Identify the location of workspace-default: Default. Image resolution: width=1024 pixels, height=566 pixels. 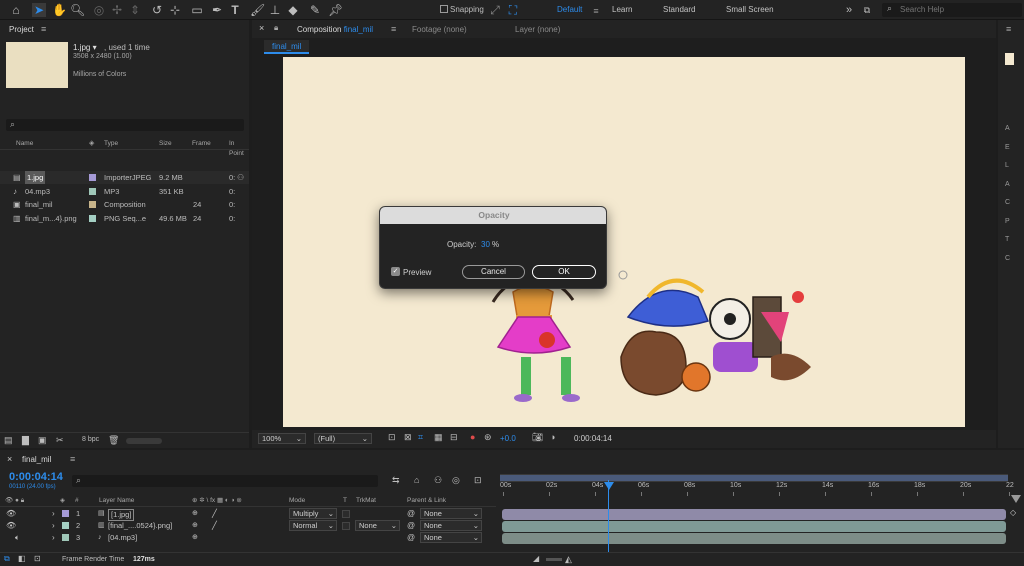
(569, 9).